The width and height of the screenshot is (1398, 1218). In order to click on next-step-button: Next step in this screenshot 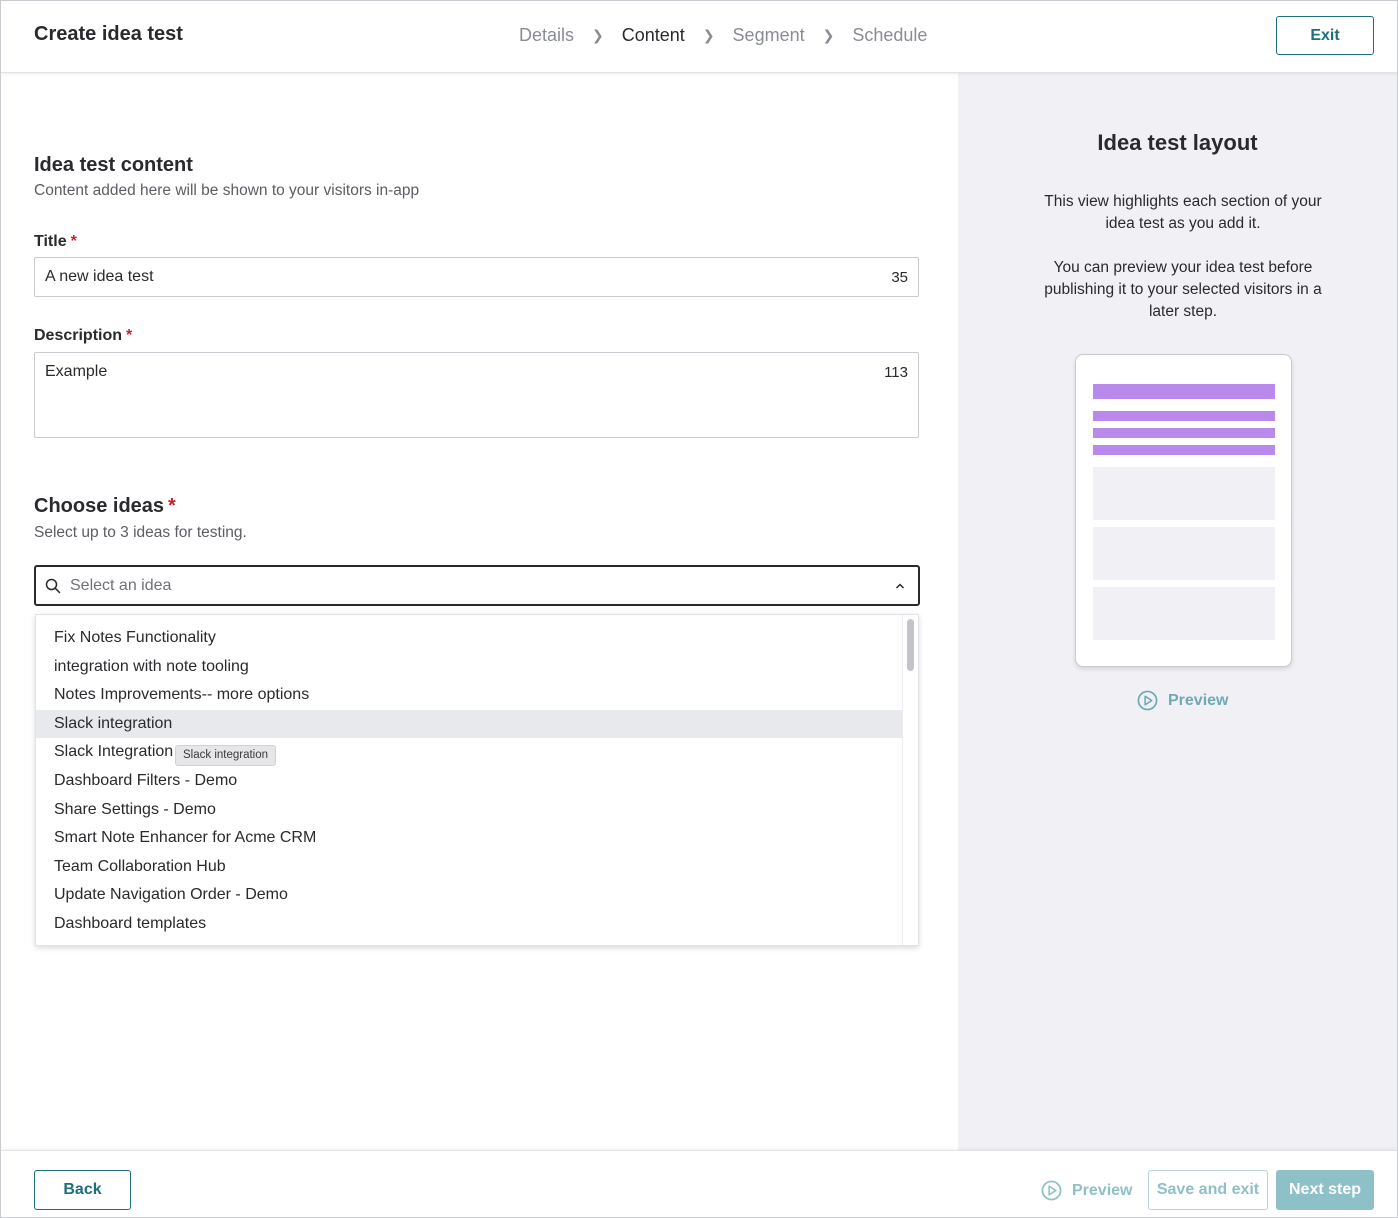, I will do `click(1325, 1190)`.